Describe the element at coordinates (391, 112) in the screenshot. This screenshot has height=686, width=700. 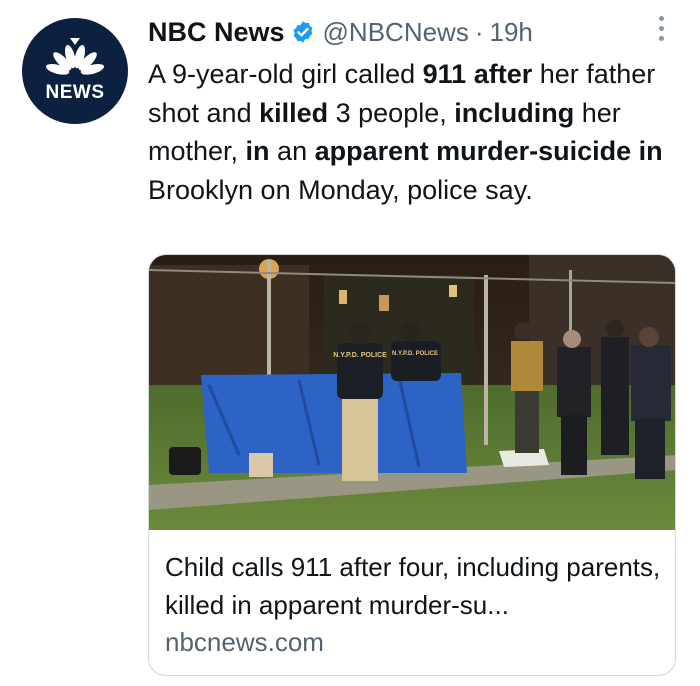
I see `tweet-text-segment: 3 people,` at that location.